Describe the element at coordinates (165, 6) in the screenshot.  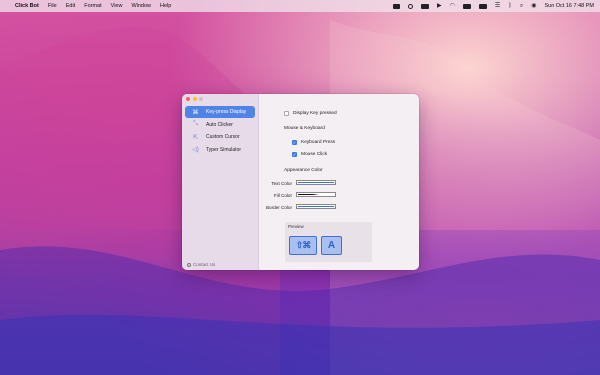
I see `menu-help: Help` at that location.